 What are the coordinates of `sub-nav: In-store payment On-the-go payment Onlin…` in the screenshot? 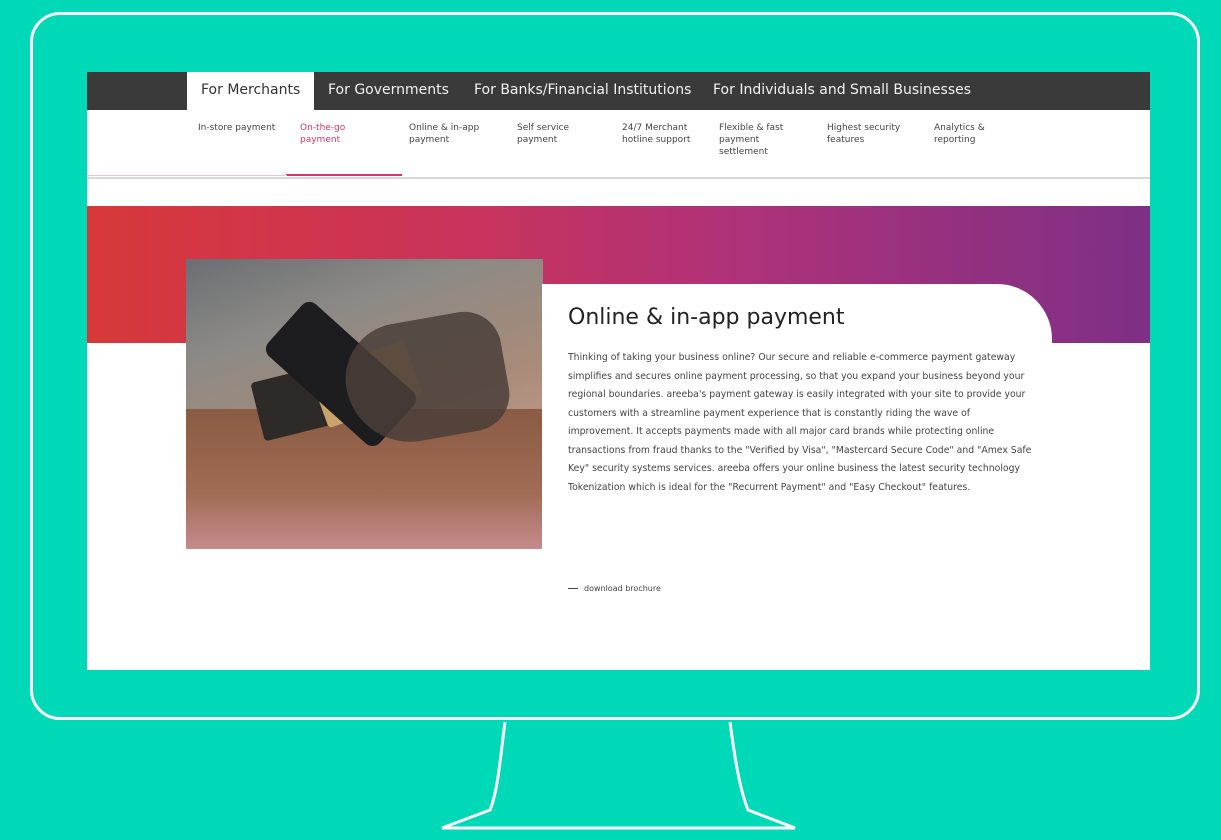 It's located at (618, 143).